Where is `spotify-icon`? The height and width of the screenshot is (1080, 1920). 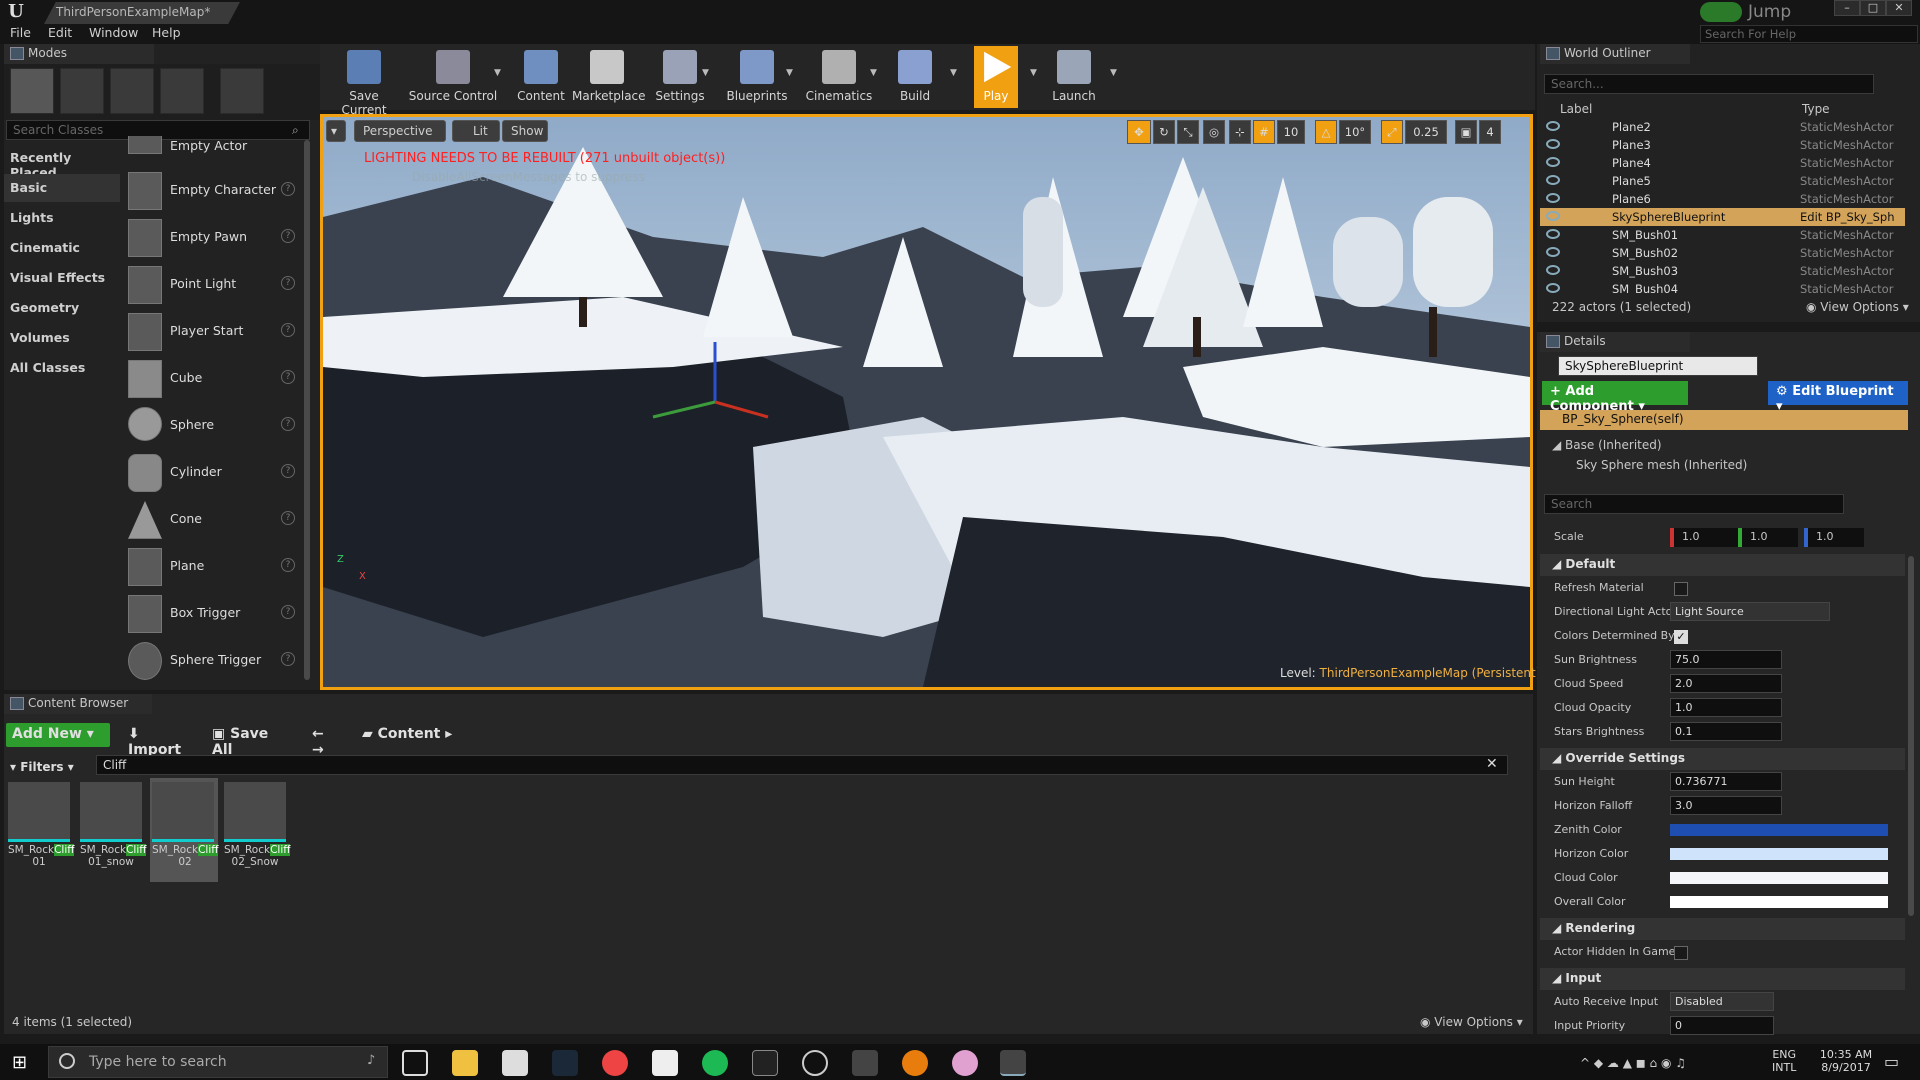 spotify-icon is located at coordinates (715, 1063).